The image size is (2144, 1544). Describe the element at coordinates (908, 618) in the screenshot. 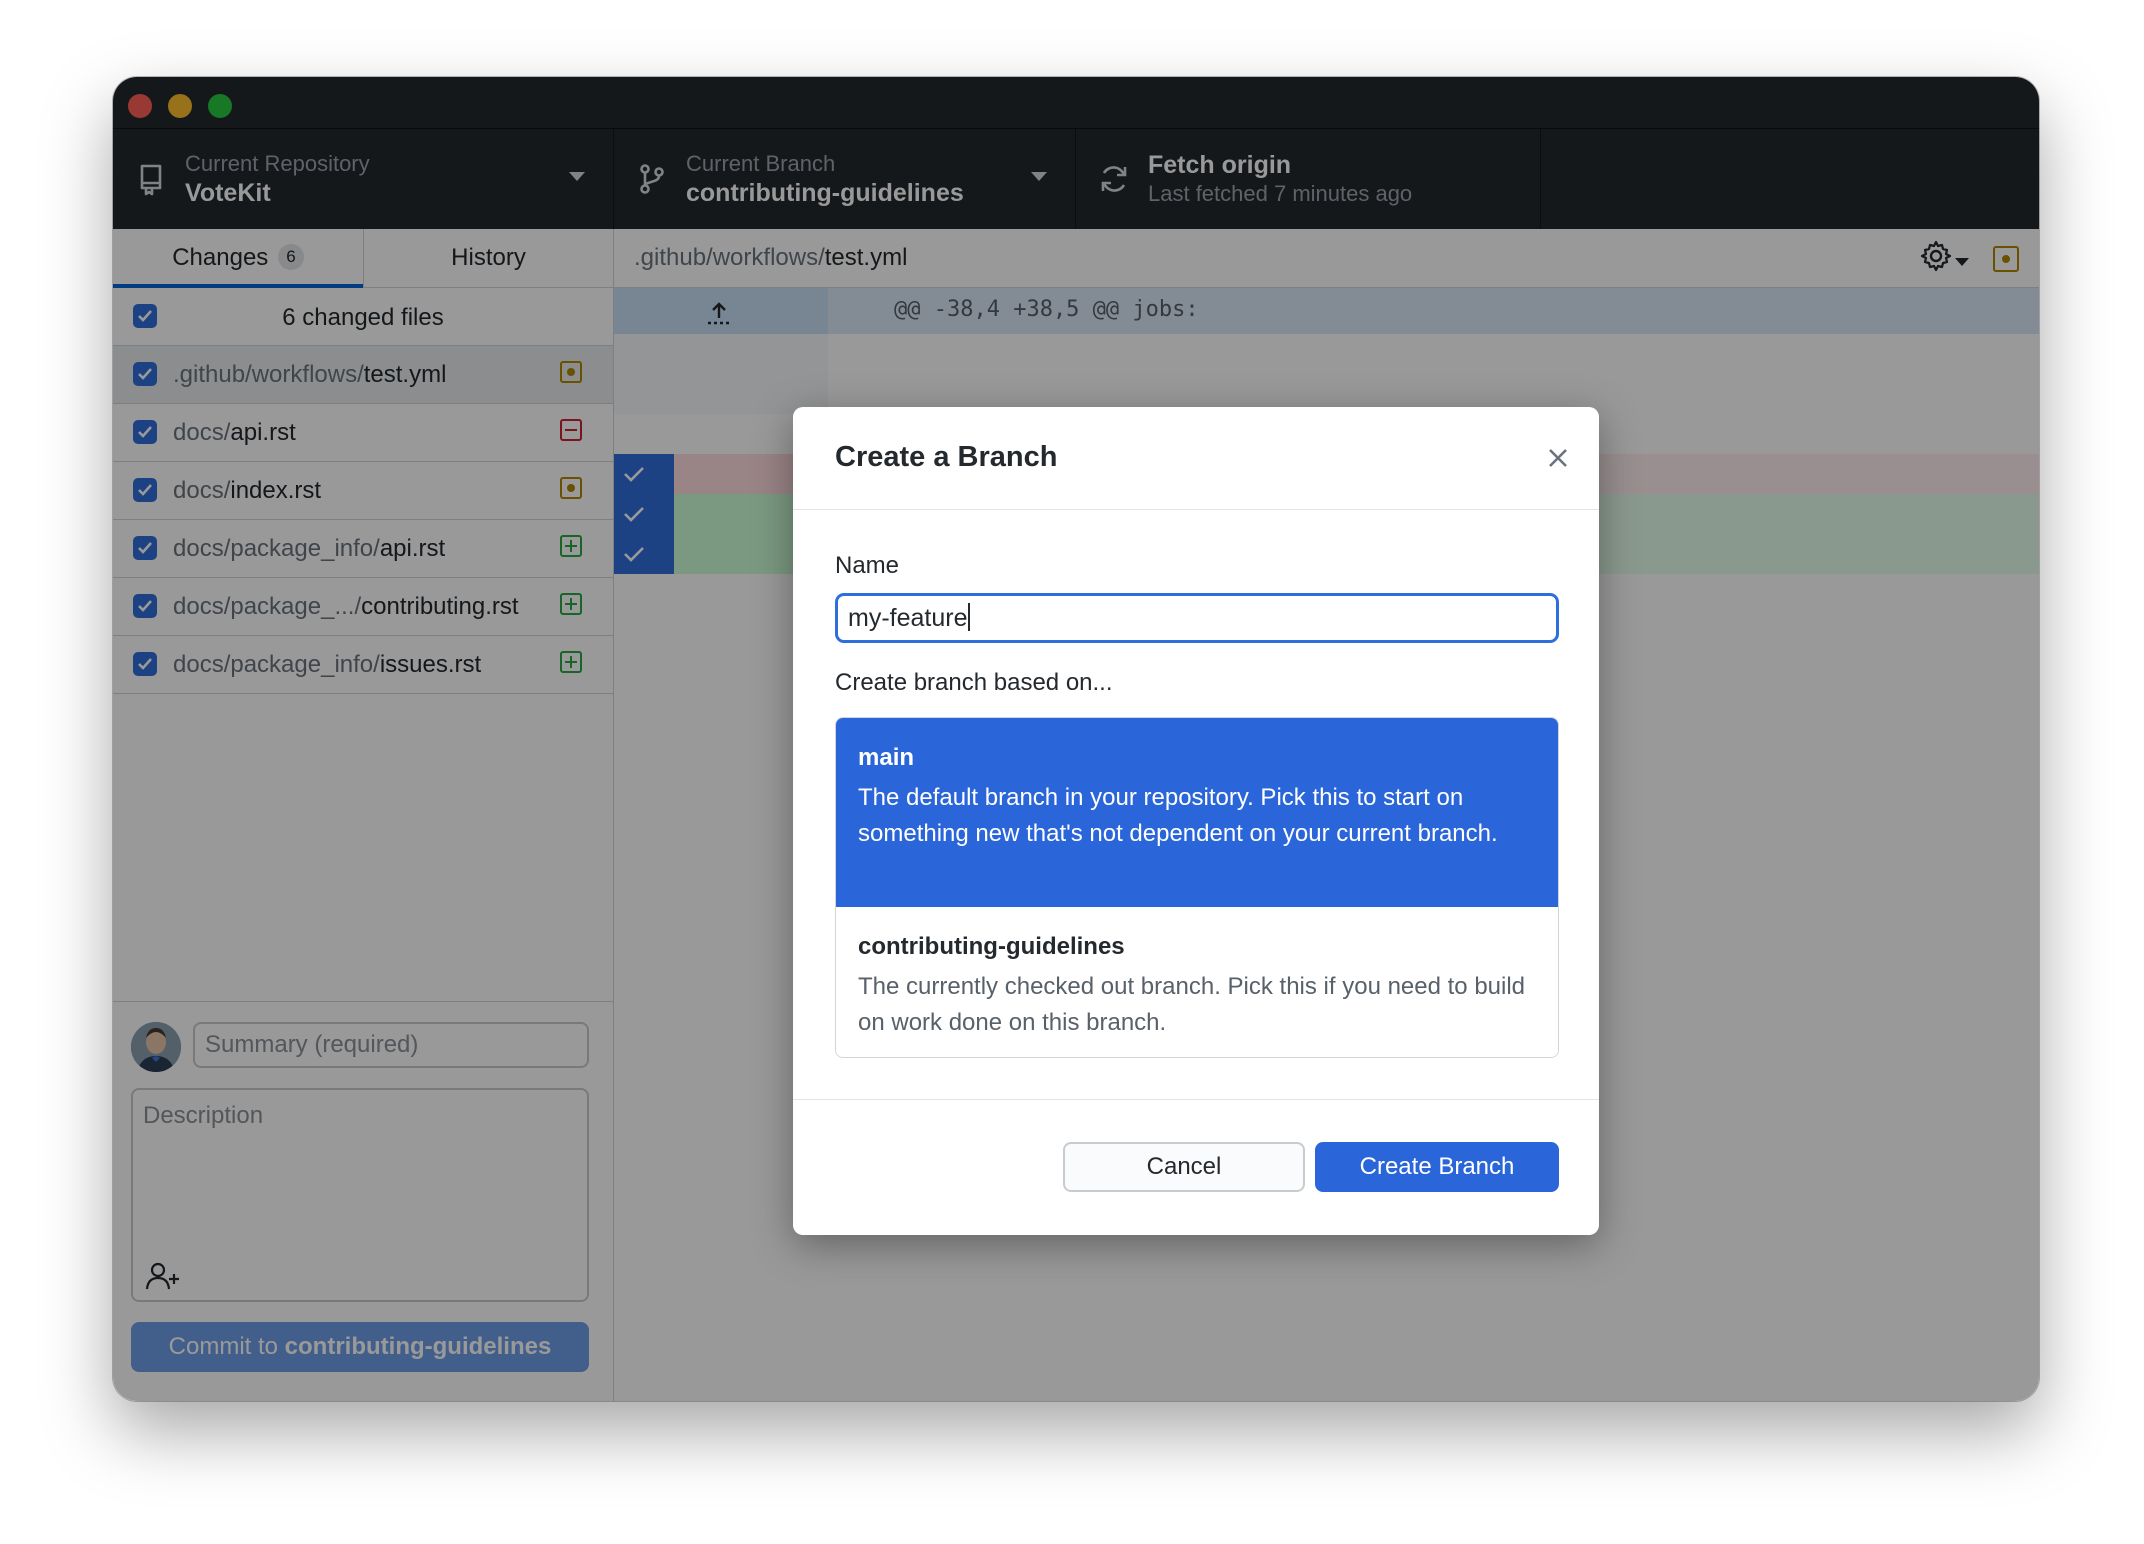

I see `branch-name-value: my-feature` at that location.